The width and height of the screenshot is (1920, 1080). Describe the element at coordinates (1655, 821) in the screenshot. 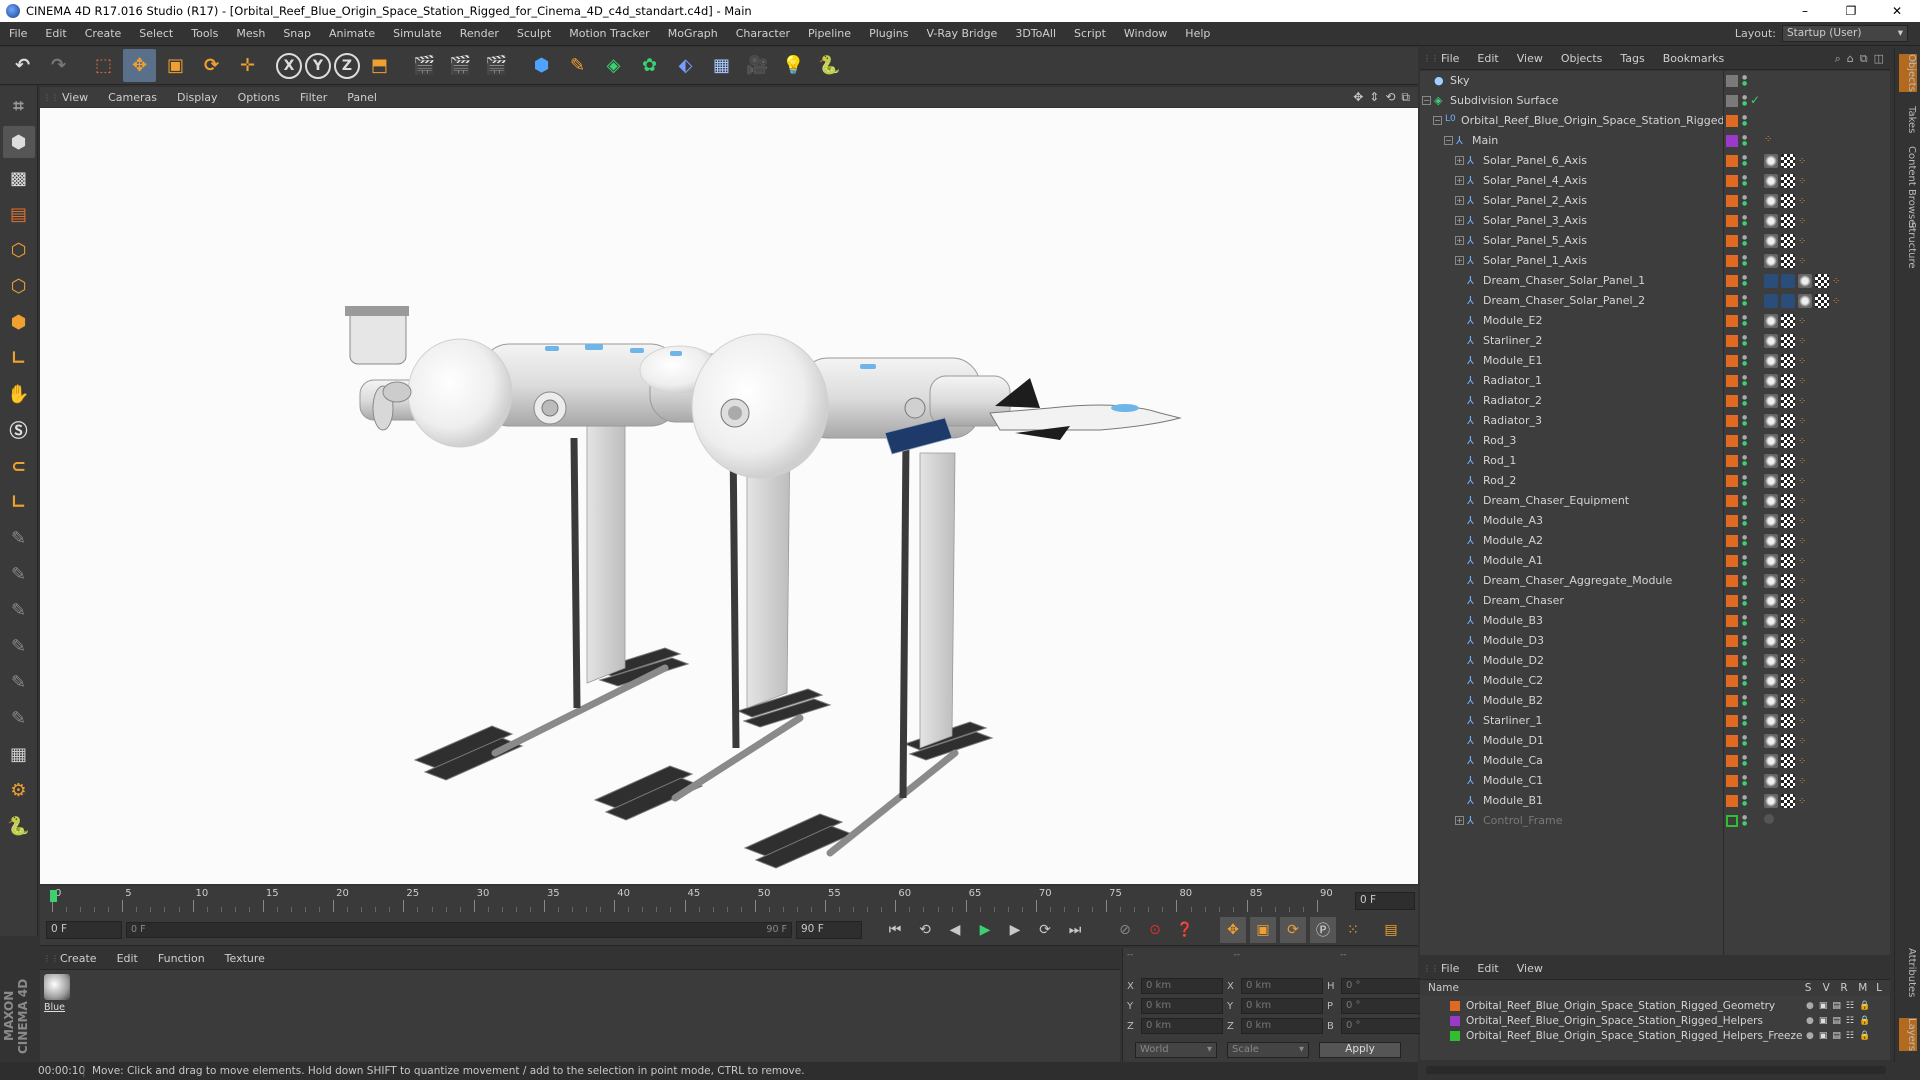

I see `object-row: + ⅄ Control_Frame ● ●` at that location.